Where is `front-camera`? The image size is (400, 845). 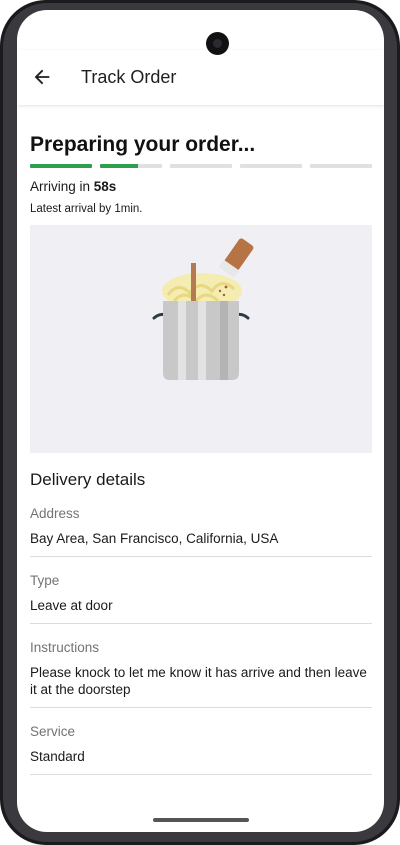
front-camera is located at coordinates (217, 43).